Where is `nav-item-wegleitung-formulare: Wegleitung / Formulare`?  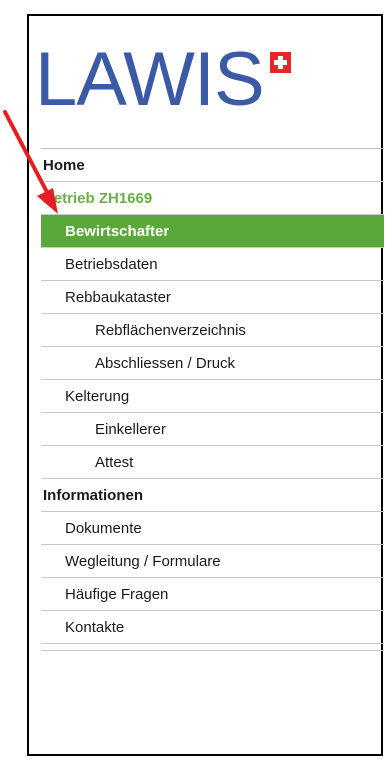
nav-item-wegleitung-formulare: Wegleitung / Formulare is located at coordinates (212, 561).